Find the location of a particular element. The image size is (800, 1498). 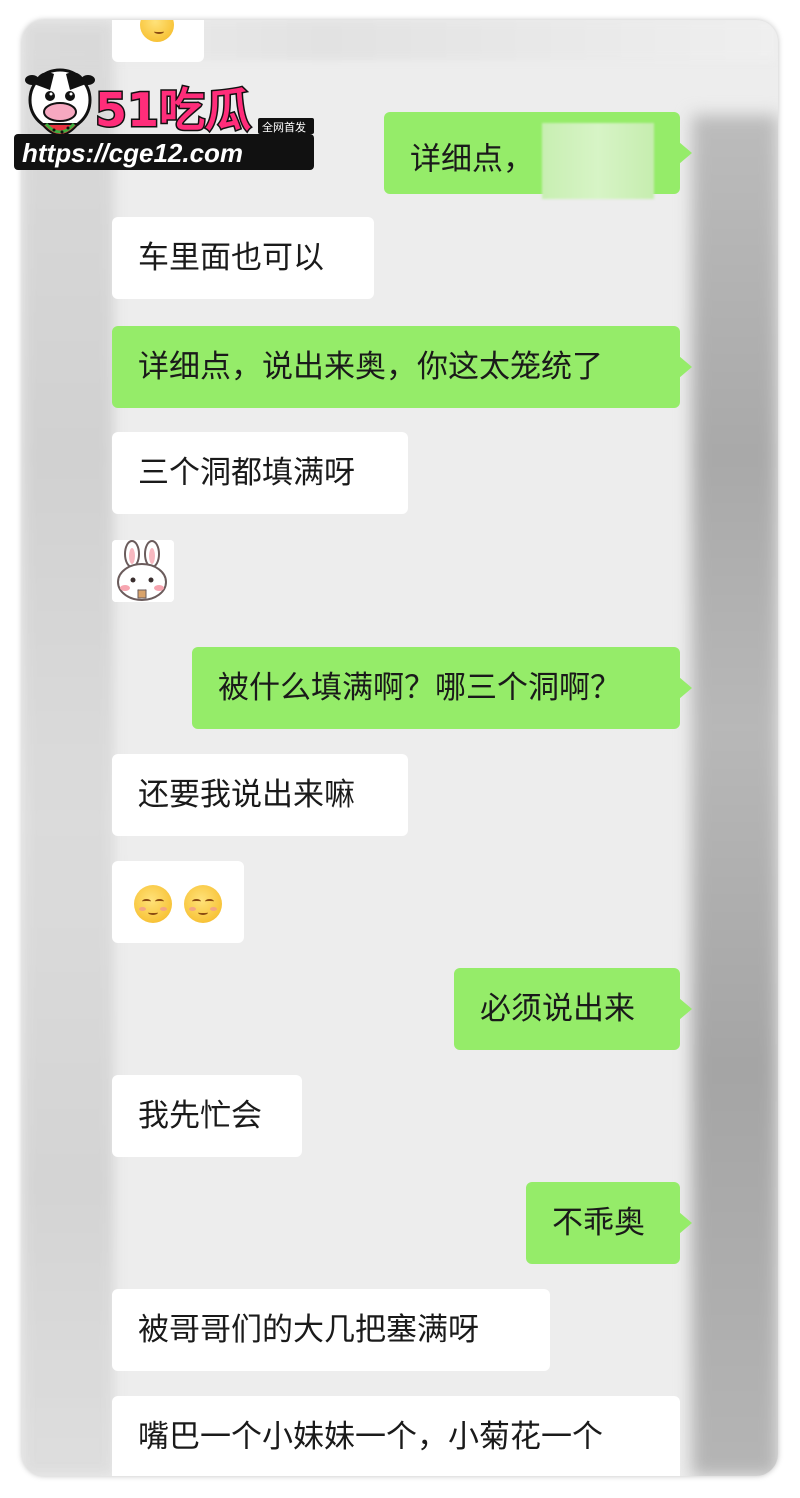

bunny-icon is located at coordinates (143, 571).